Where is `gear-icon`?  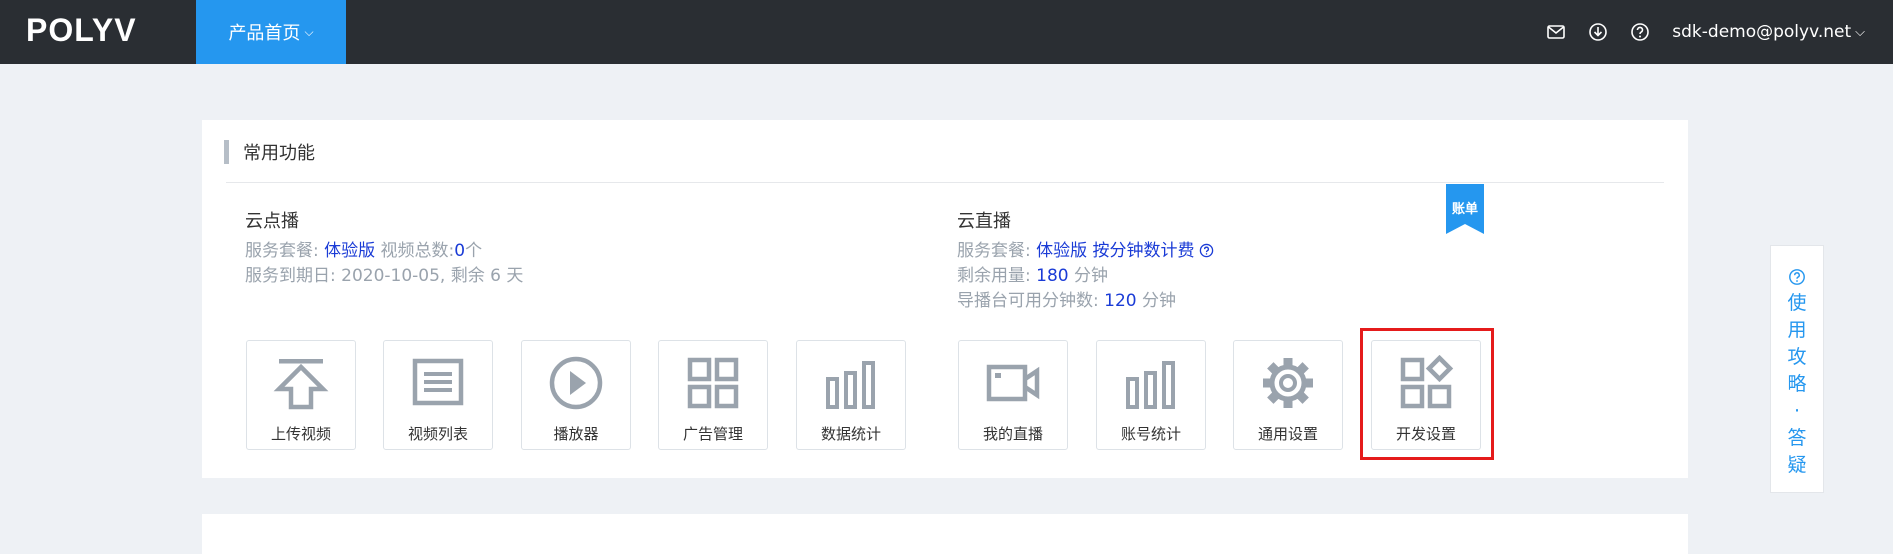
gear-icon is located at coordinates (1288, 383).